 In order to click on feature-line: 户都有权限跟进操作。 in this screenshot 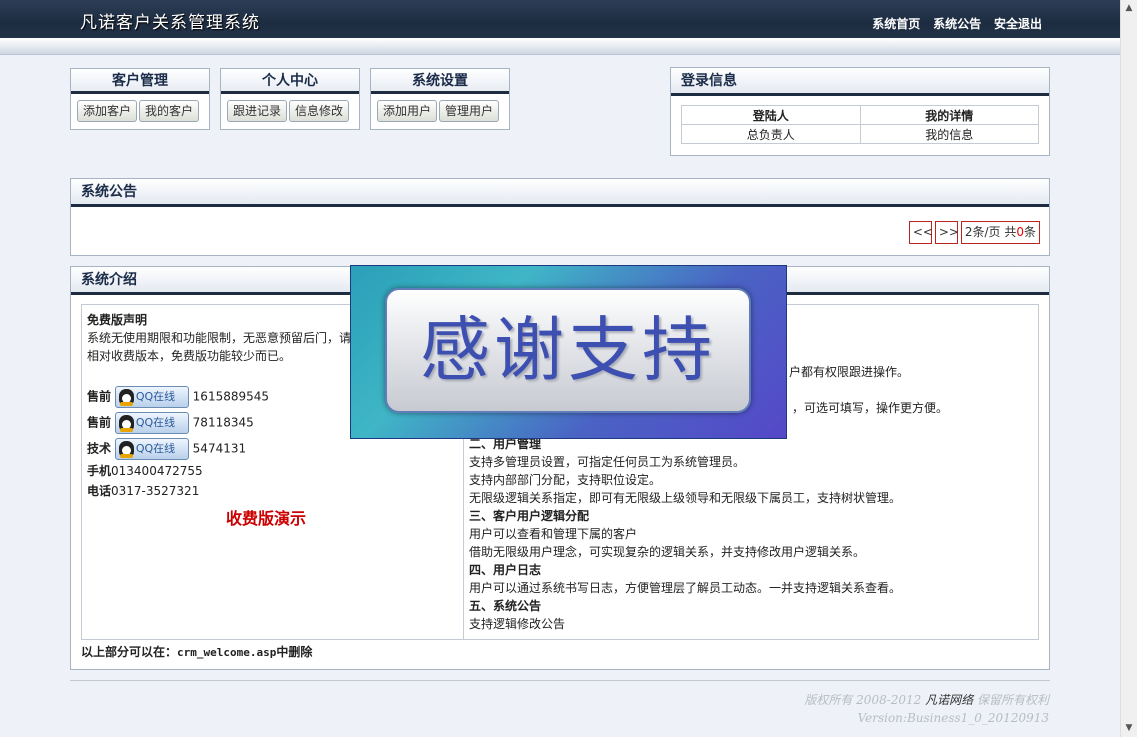, I will do `click(849, 372)`.